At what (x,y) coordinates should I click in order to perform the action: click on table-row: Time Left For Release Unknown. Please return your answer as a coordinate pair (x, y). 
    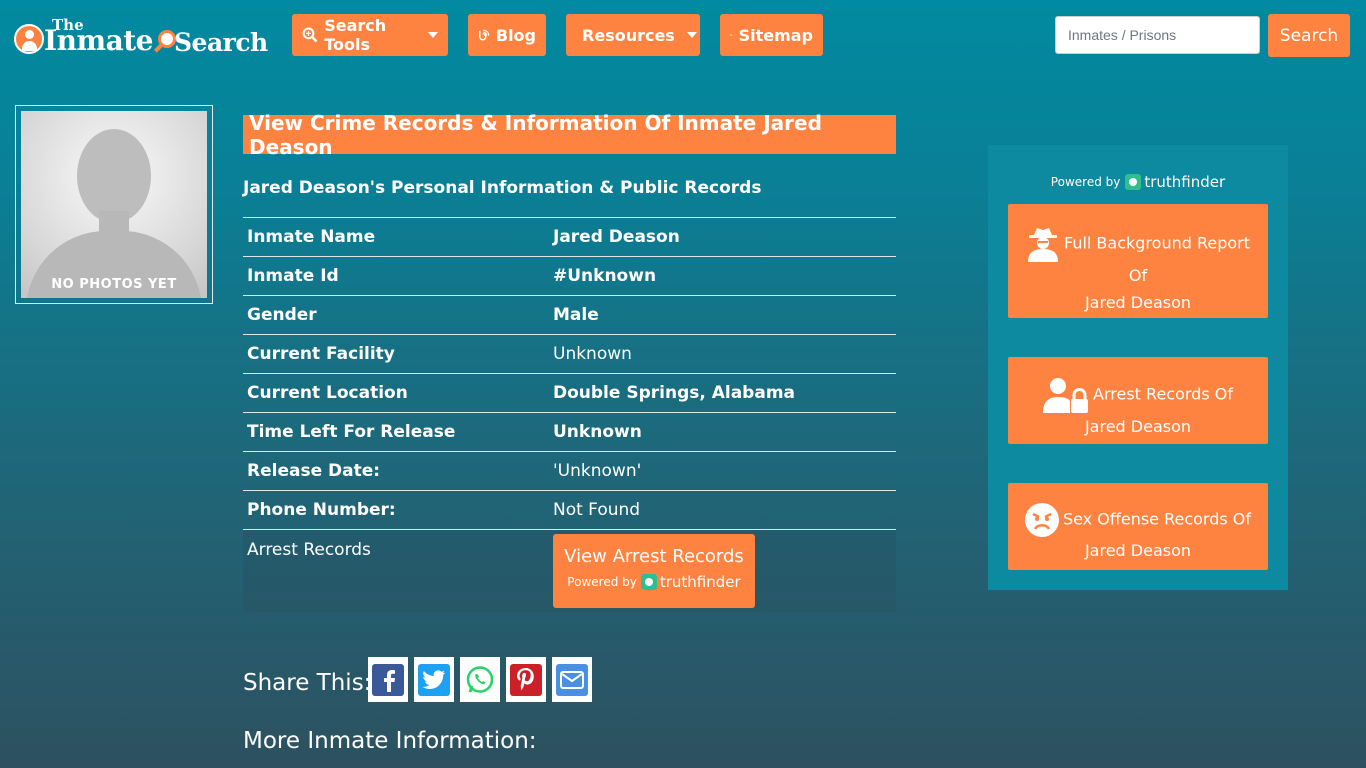
    Looking at the image, I should click on (569, 431).